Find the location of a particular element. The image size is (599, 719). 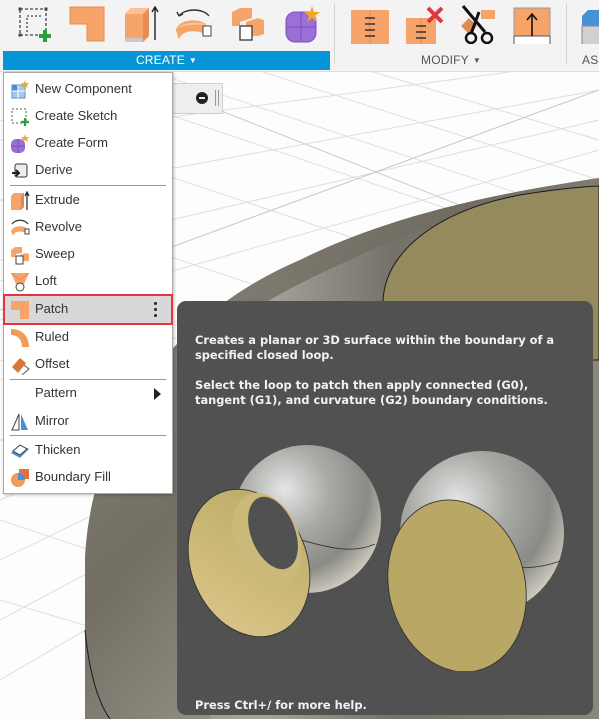

press-pull-icon is located at coordinates (369, 26).